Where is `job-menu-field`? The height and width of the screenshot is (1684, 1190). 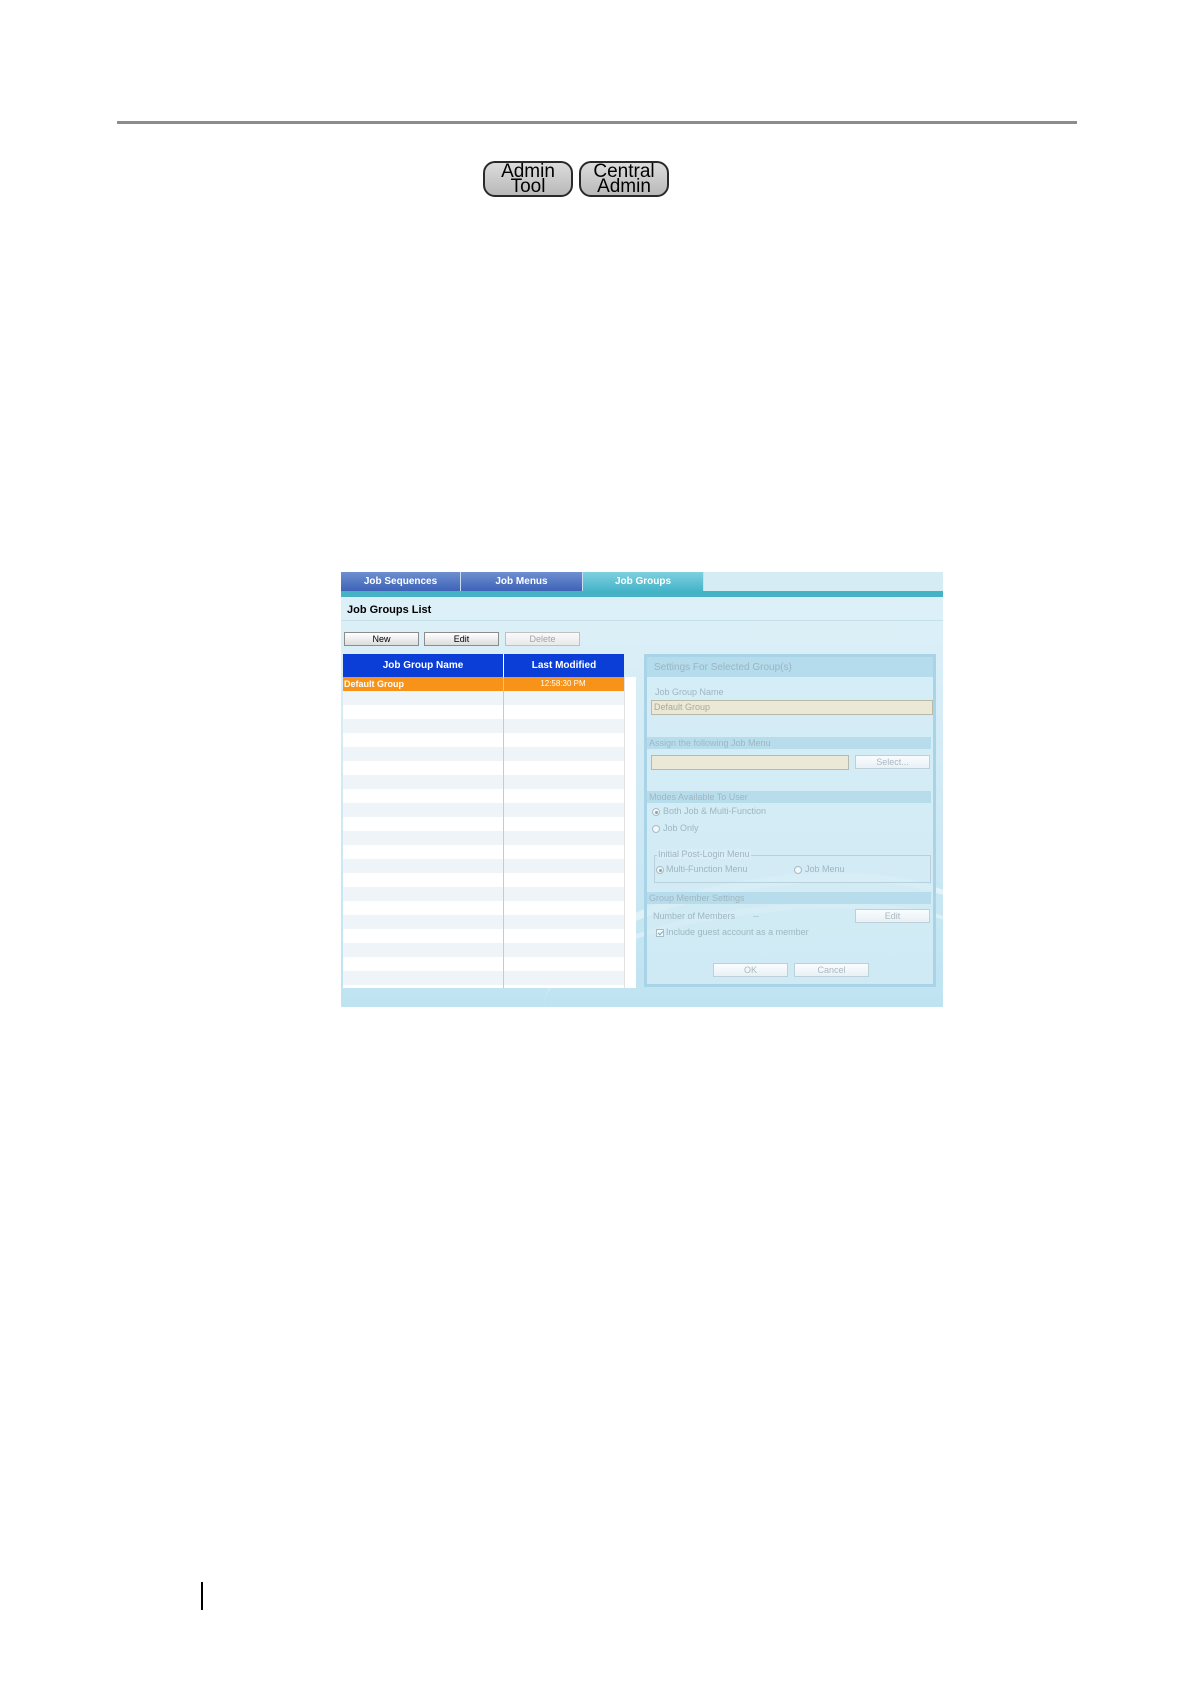 job-menu-field is located at coordinates (750, 762).